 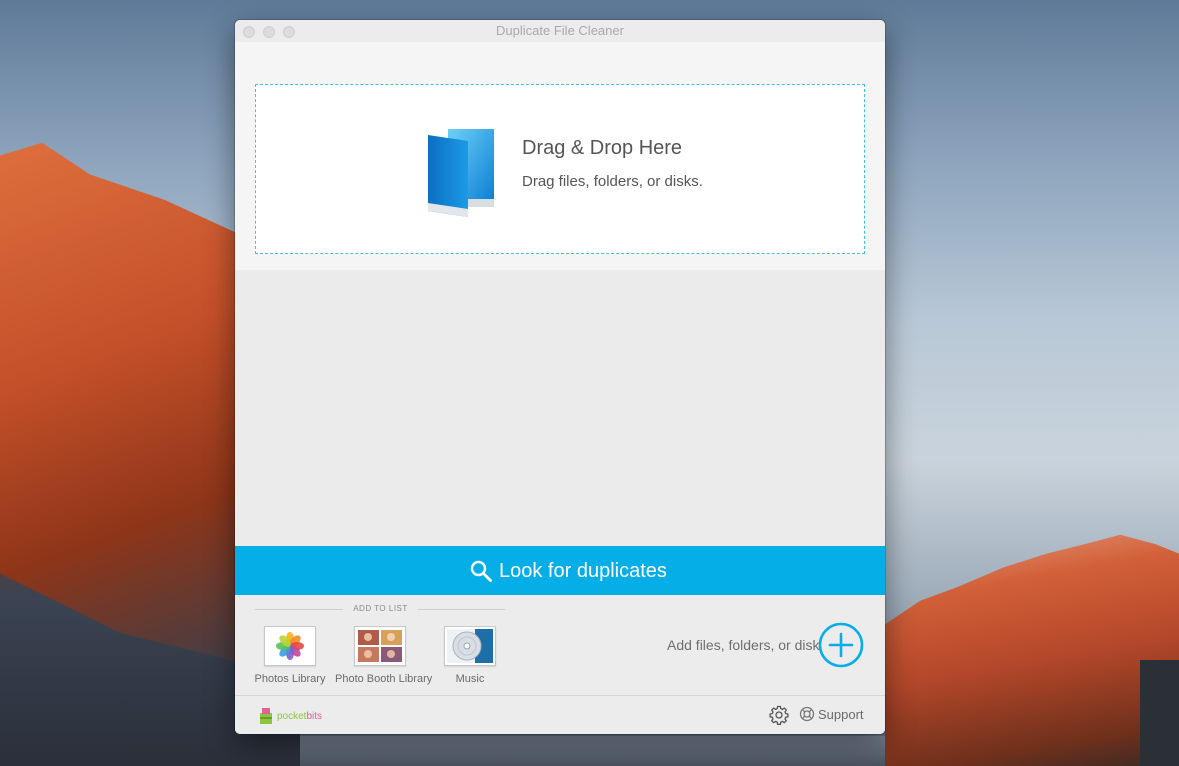 What do you see at coordinates (314, 716) in the screenshot?
I see `brand-suffix: bits` at bounding box center [314, 716].